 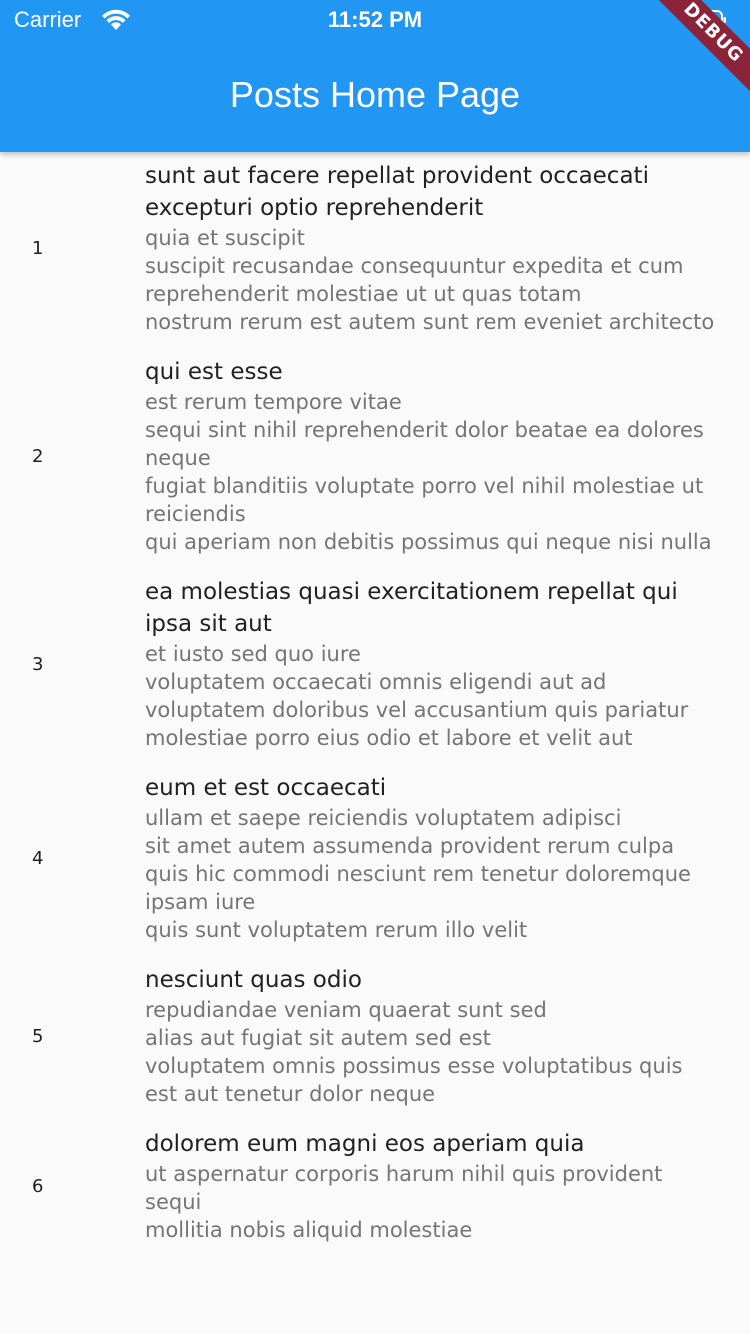 I want to click on page-title: Posts Home Page, so click(x=375, y=94).